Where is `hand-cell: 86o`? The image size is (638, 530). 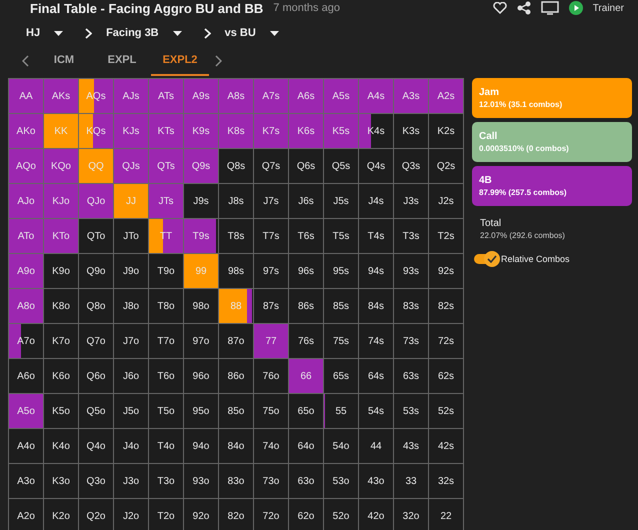
hand-cell: 86o is located at coordinates (236, 376).